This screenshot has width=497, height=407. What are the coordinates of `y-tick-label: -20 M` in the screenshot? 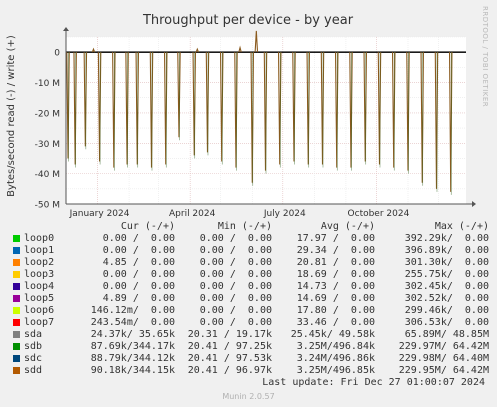 It's located at (47, 114).